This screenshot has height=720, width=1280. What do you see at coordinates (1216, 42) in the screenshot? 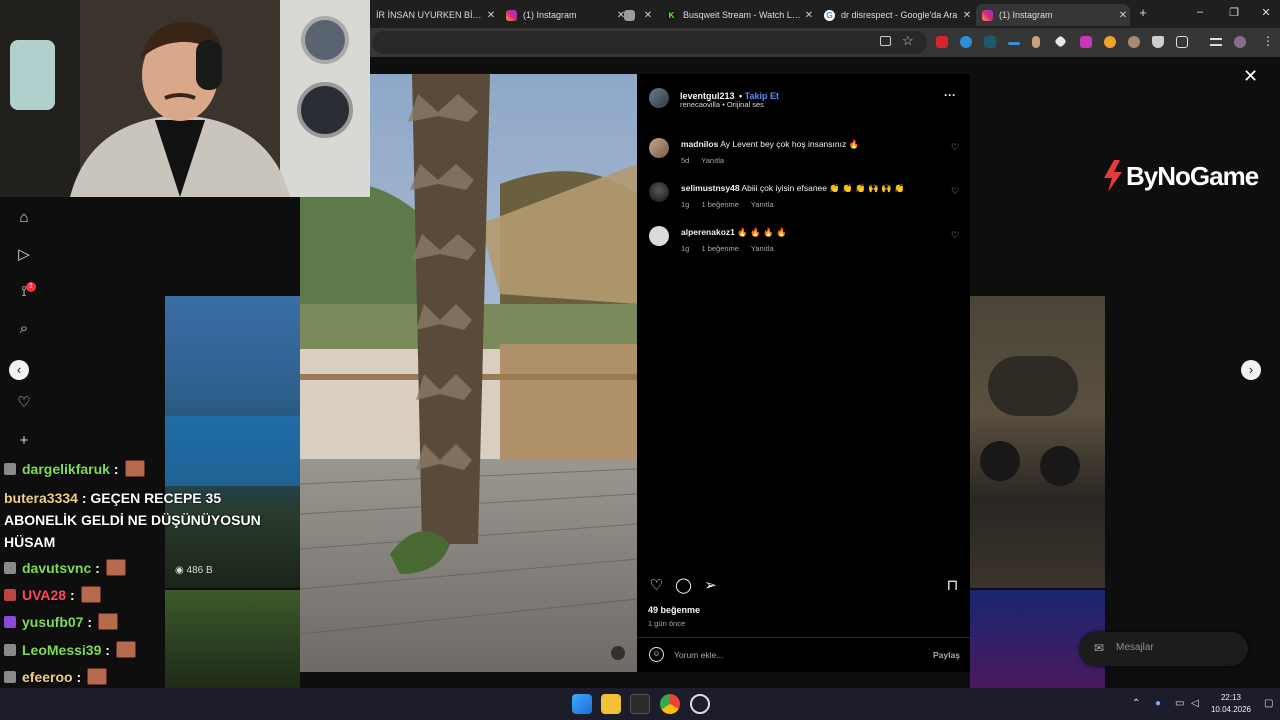
I see `media-control-icon` at bounding box center [1216, 42].